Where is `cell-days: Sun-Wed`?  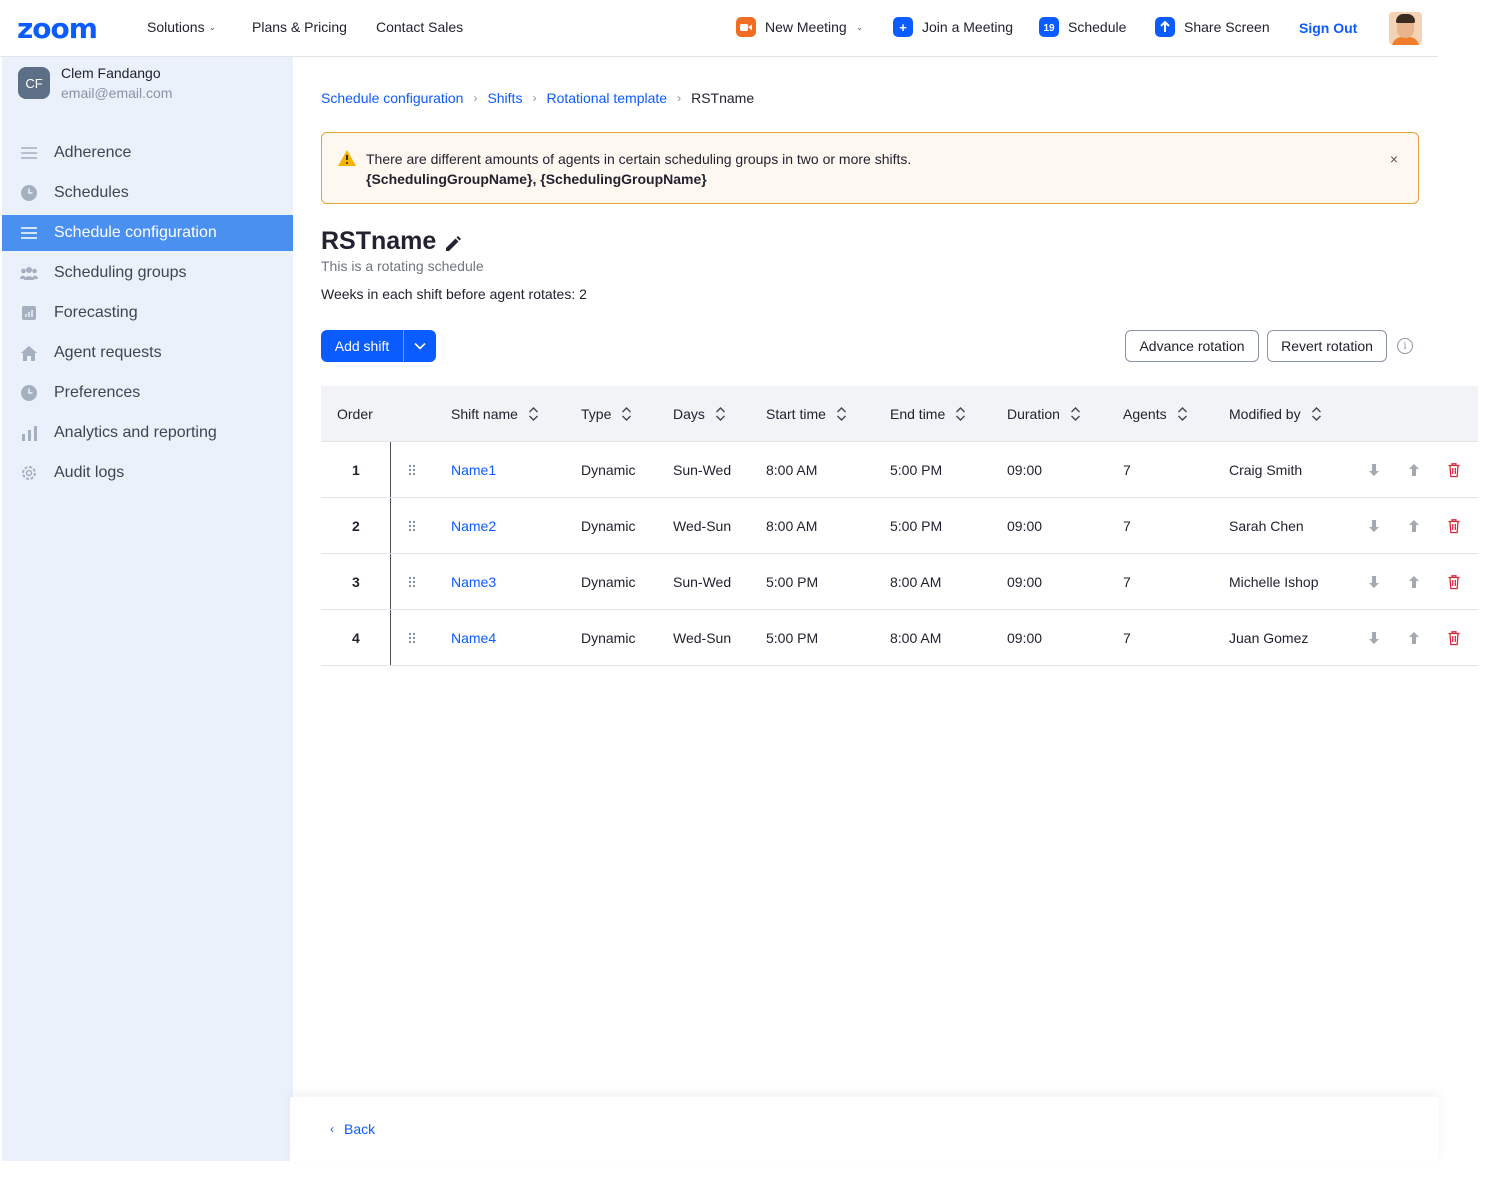 cell-days: Sun-Wed is located at coordinates (702, 470).